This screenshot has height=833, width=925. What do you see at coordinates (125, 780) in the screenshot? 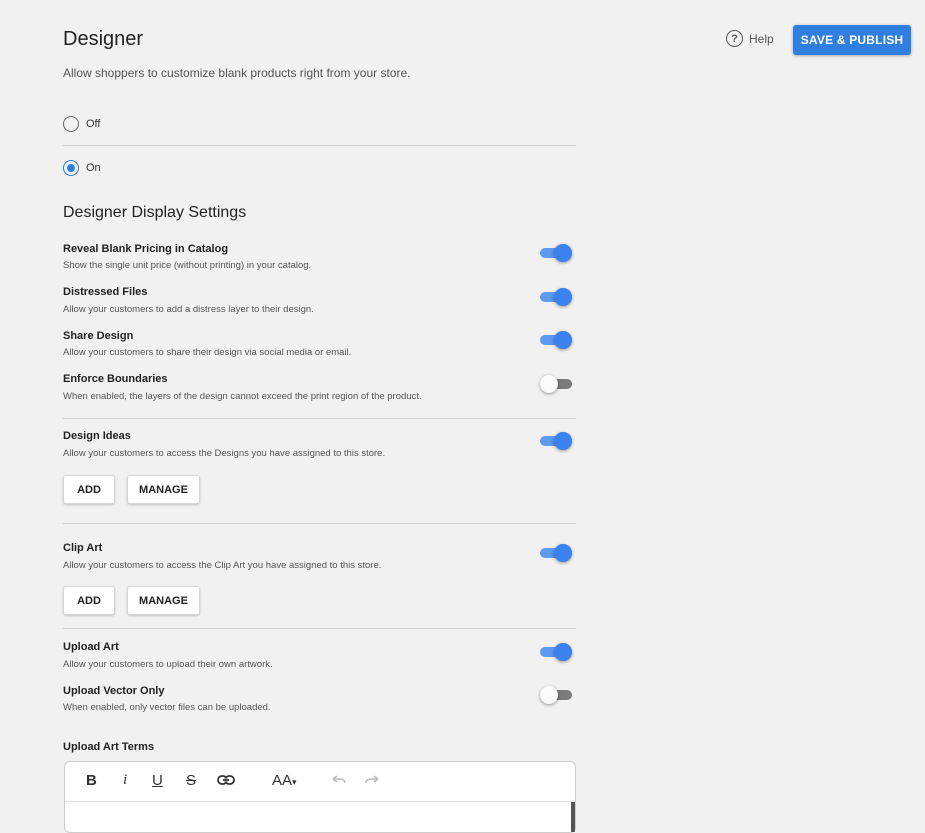
I see `italic-icon: i` at bounding box center [125, 780].